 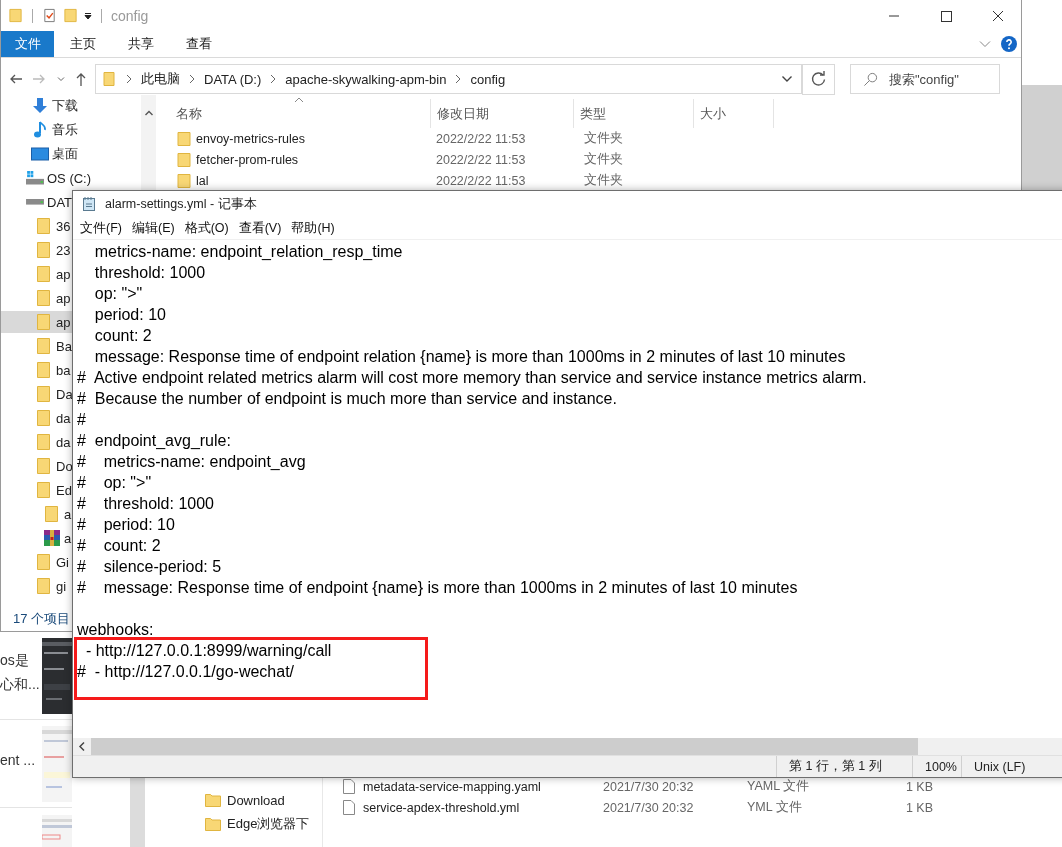 What do you see at coordinates (186, 672) in the screenshot?
I see `code-line: # - http://127.0.0.1/go-wechat/` at bounding box center [186, 672].